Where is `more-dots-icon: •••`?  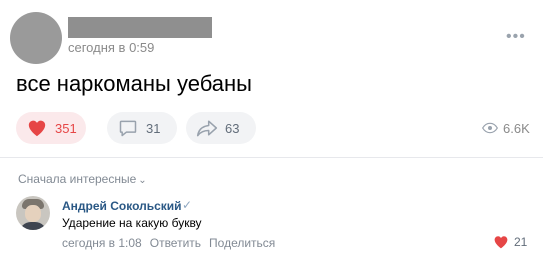 more-dots-icon: ••• is located at coordinates (516, 37).